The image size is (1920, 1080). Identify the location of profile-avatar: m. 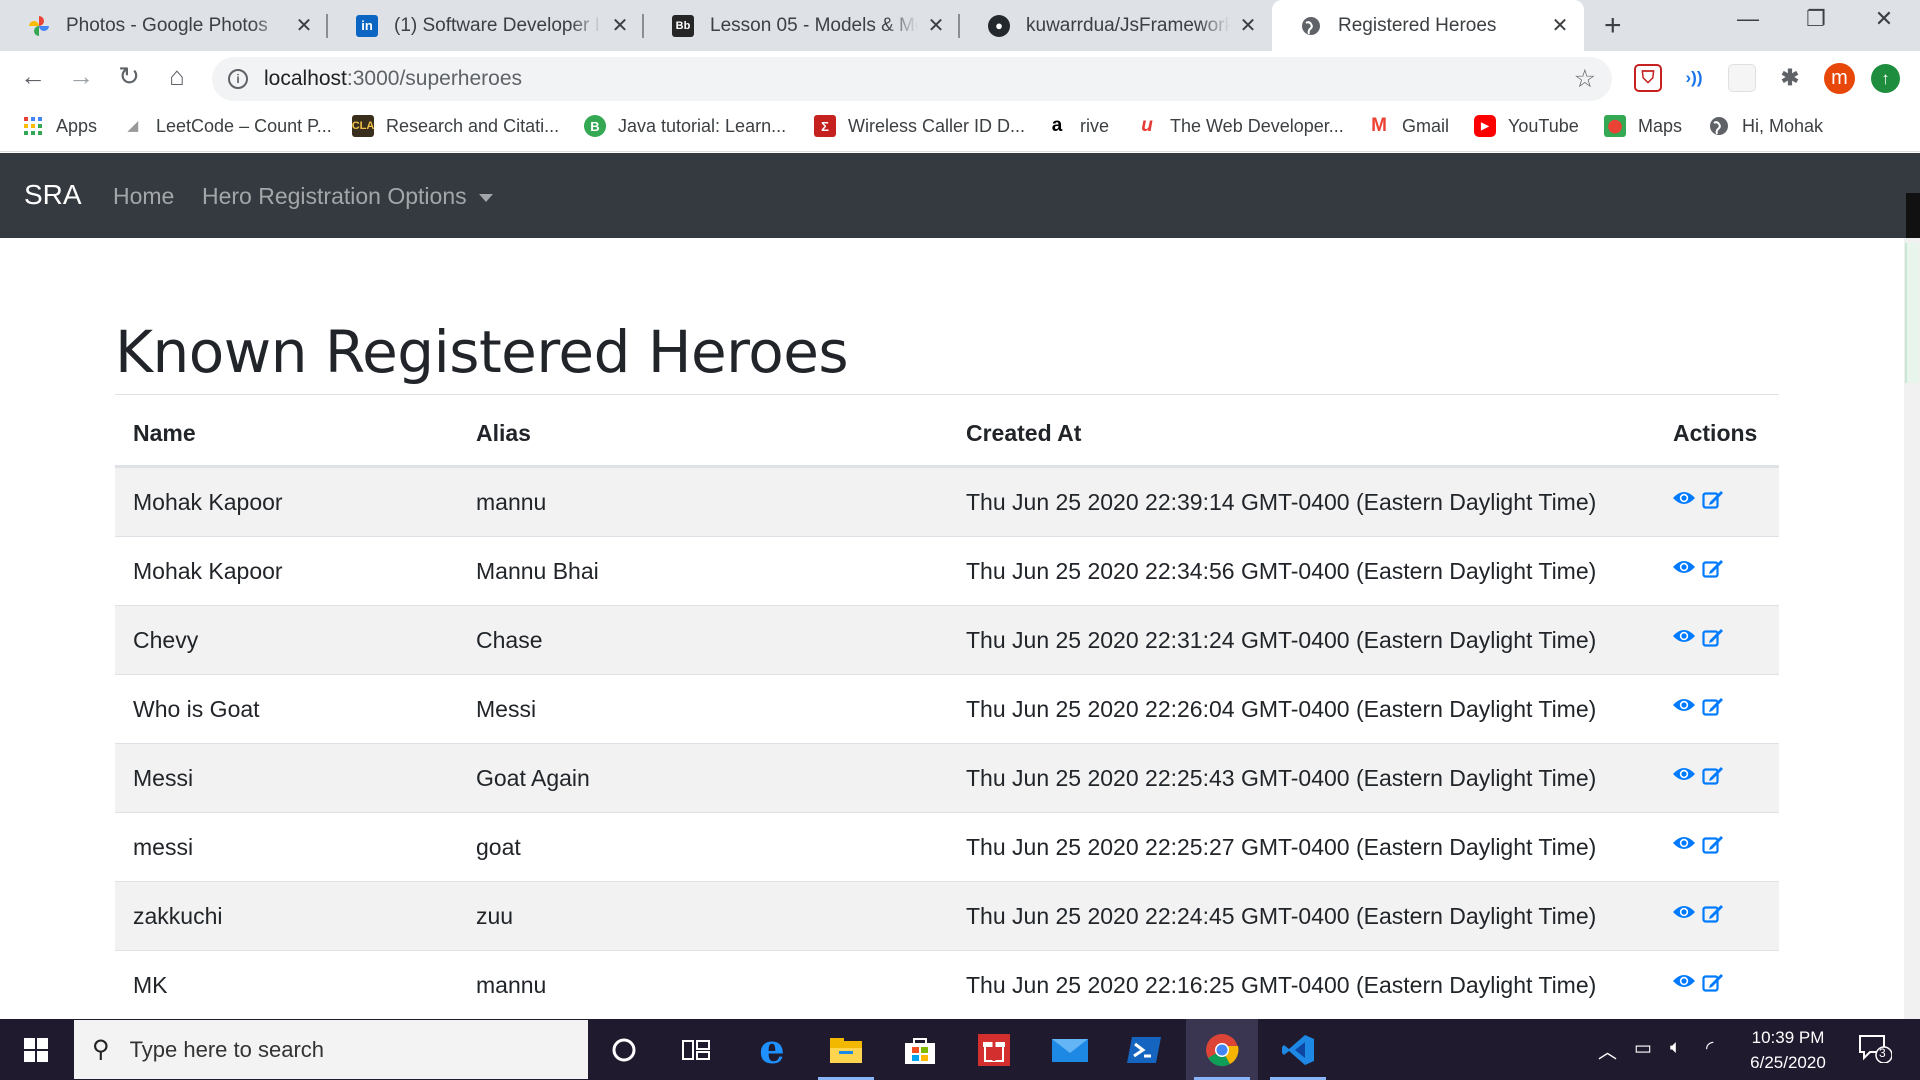
(1839, 78).